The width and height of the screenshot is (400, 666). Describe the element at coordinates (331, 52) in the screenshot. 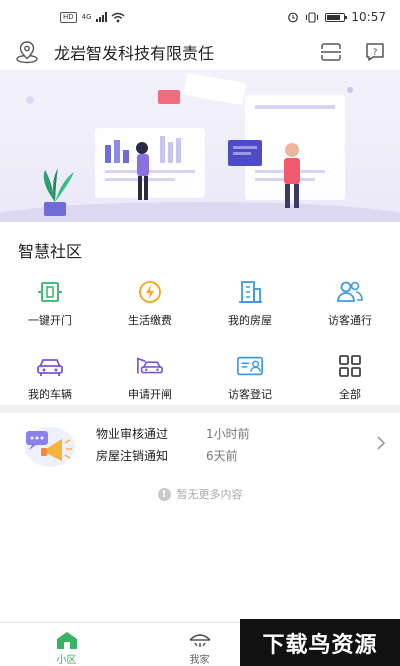

I see `scan-icon` at that location.